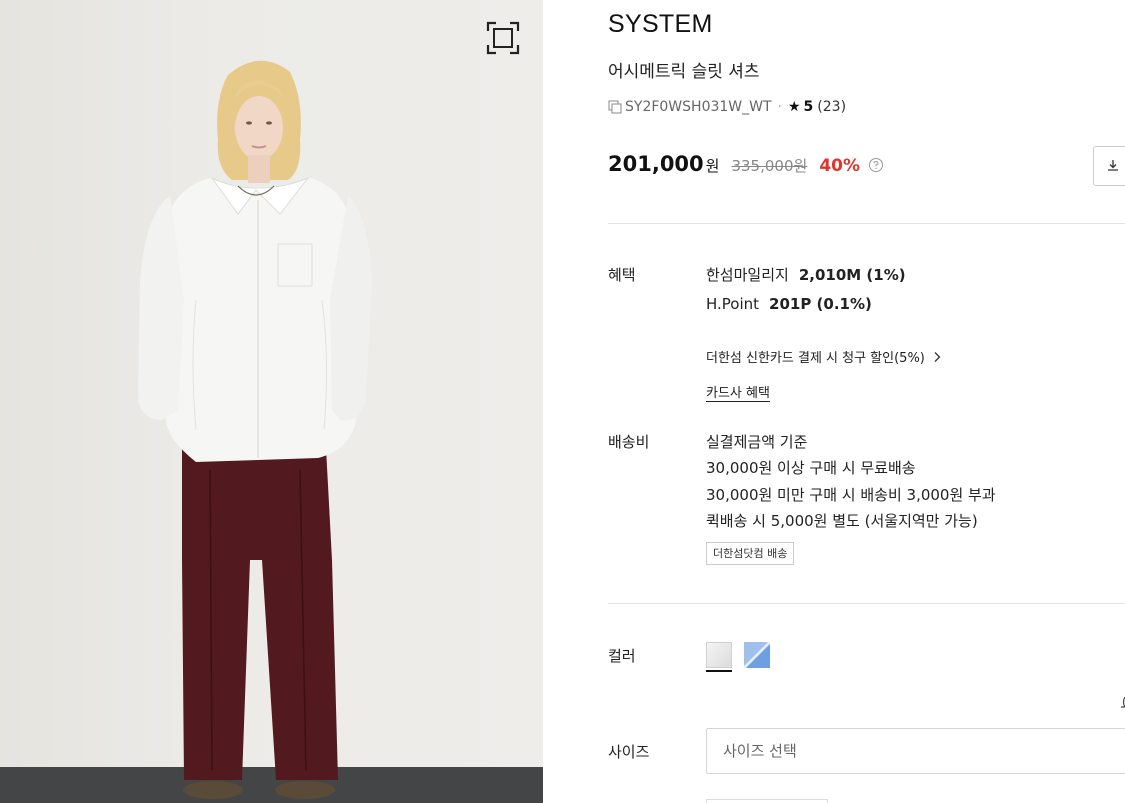 The height and width of the screenshot is (803, 1125). Describe the element at coordinates (684, 72) in the screenshot. I see `product-name: 어시메트릭 슬릿 셔츠` at that location.